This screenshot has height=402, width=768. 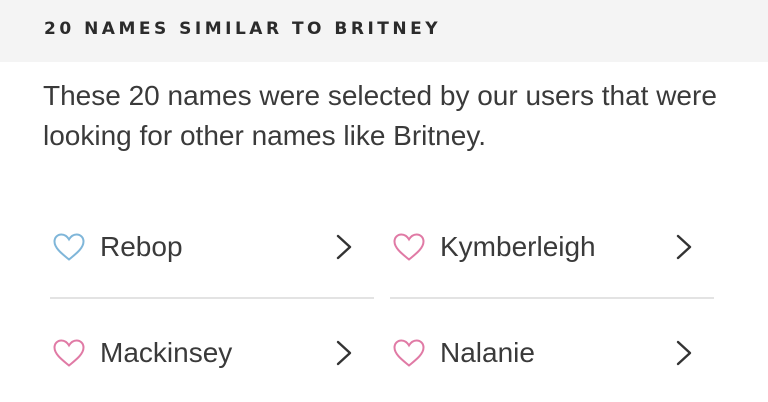 What do you see at coordinates (212, 255) in the screenshot?
I see `name-item-rebop: Rebop` at bounding box center [212, 255].